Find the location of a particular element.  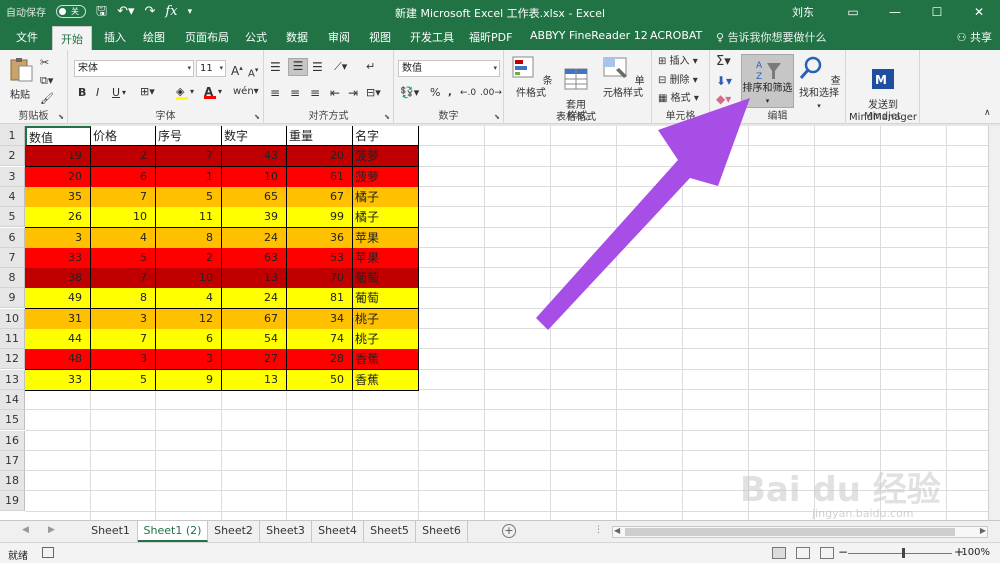

tab-draw: 绘图 is located at coordinates (154, 37).